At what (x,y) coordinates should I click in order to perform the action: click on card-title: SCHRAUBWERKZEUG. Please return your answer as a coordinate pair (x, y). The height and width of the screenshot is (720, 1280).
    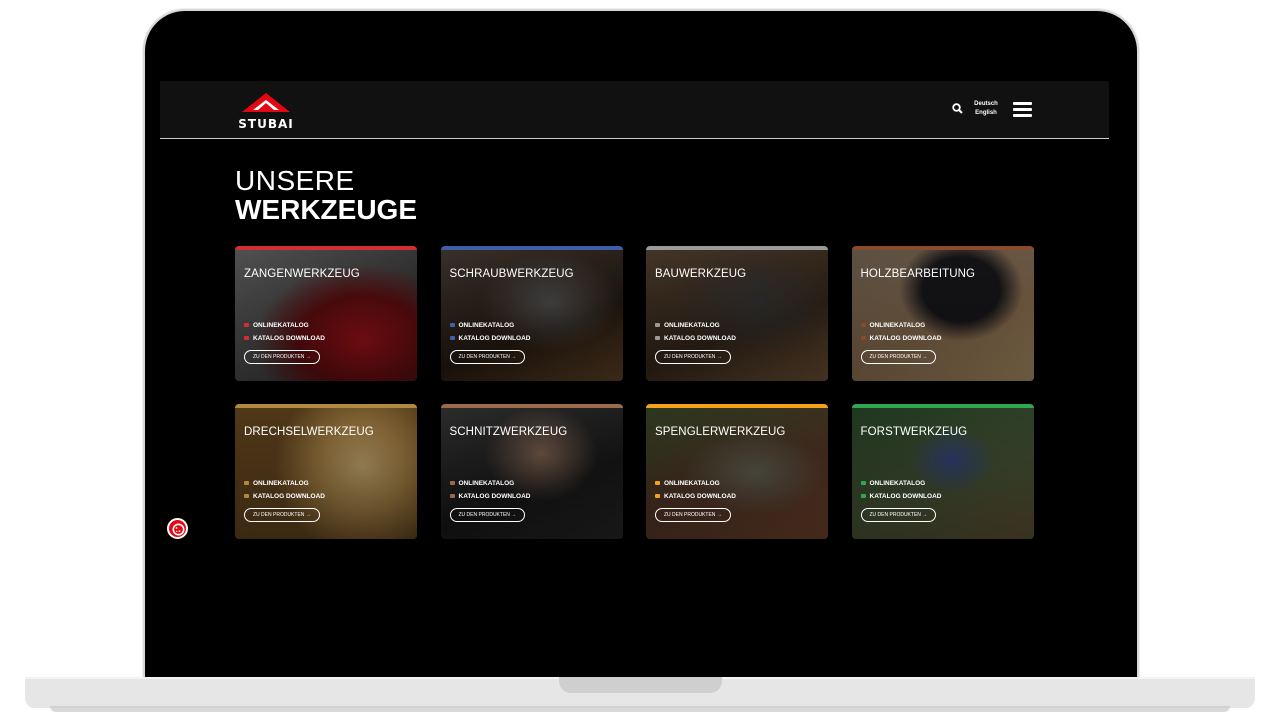
    Looking at the image, I should click on (511, 274).